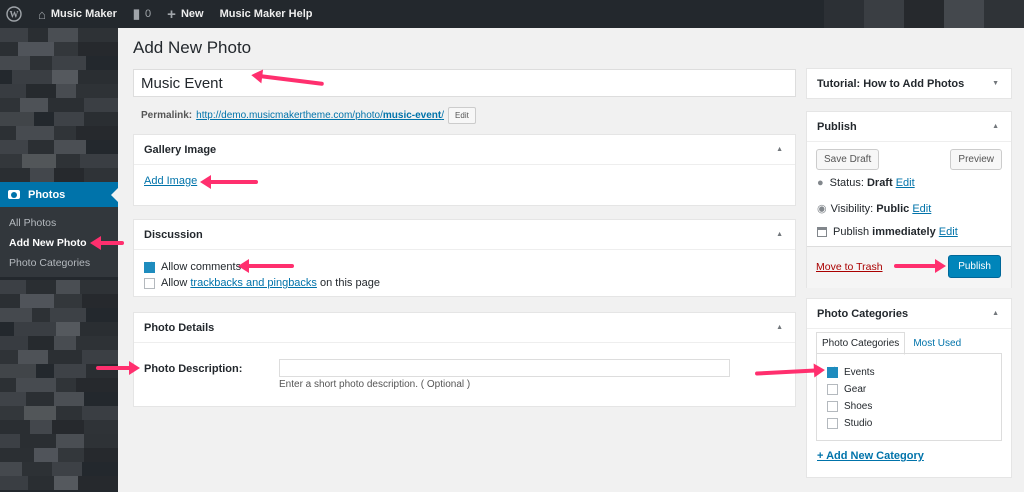  I want to click on photo-details-heading: Photo Details, so click(179, 327).